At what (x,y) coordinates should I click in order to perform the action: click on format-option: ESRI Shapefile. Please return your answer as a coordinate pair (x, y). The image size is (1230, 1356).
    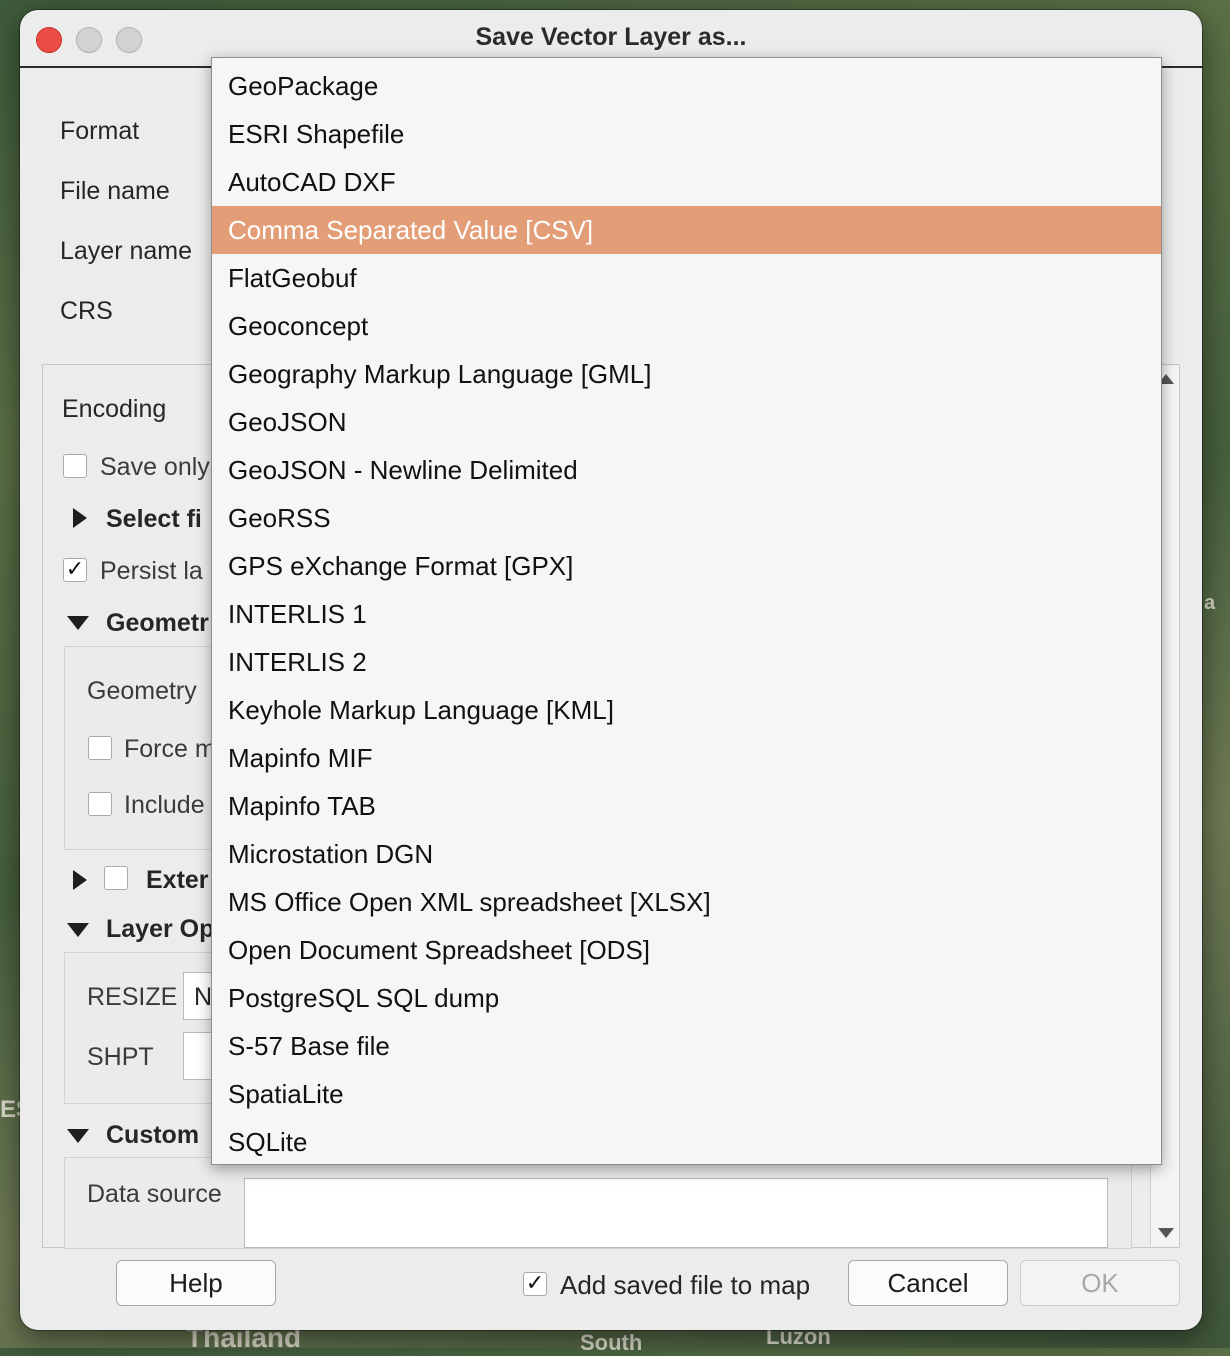
    Looking at the image, I should click on (686, 134).